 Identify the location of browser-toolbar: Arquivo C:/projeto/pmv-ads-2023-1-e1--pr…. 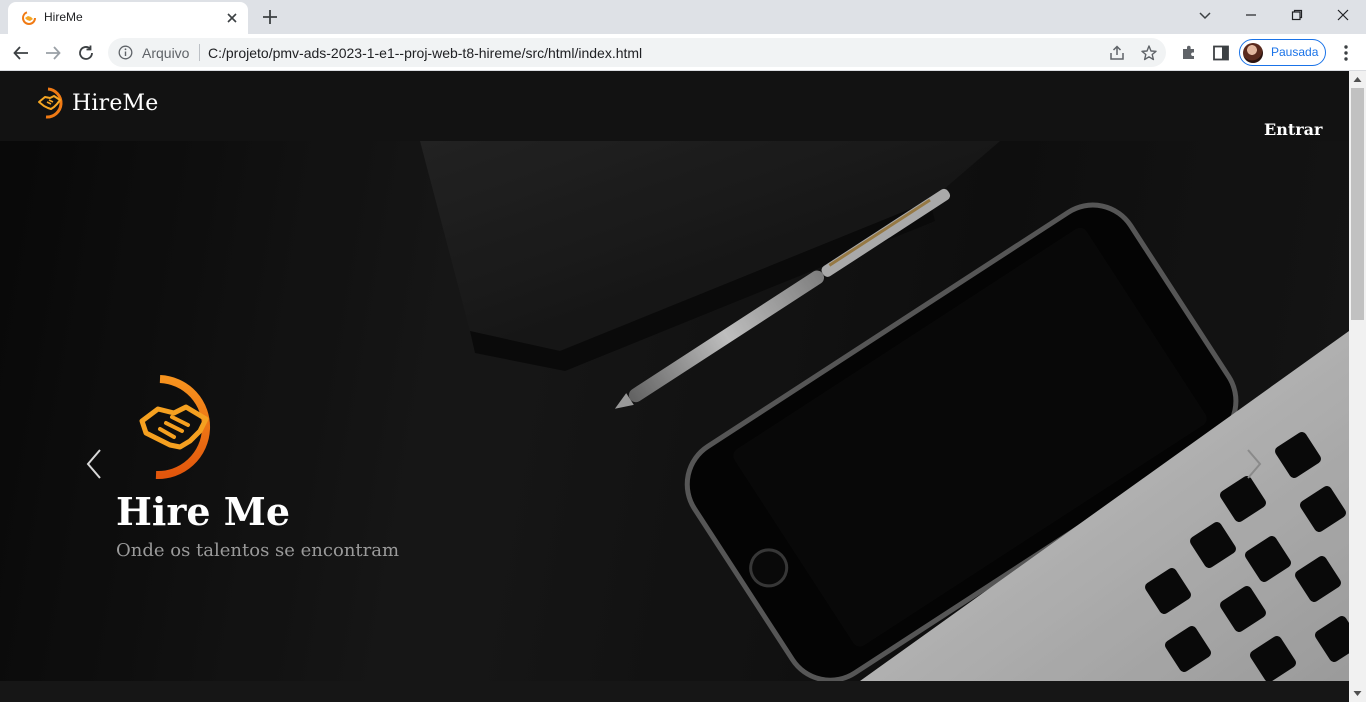
(683, 52).